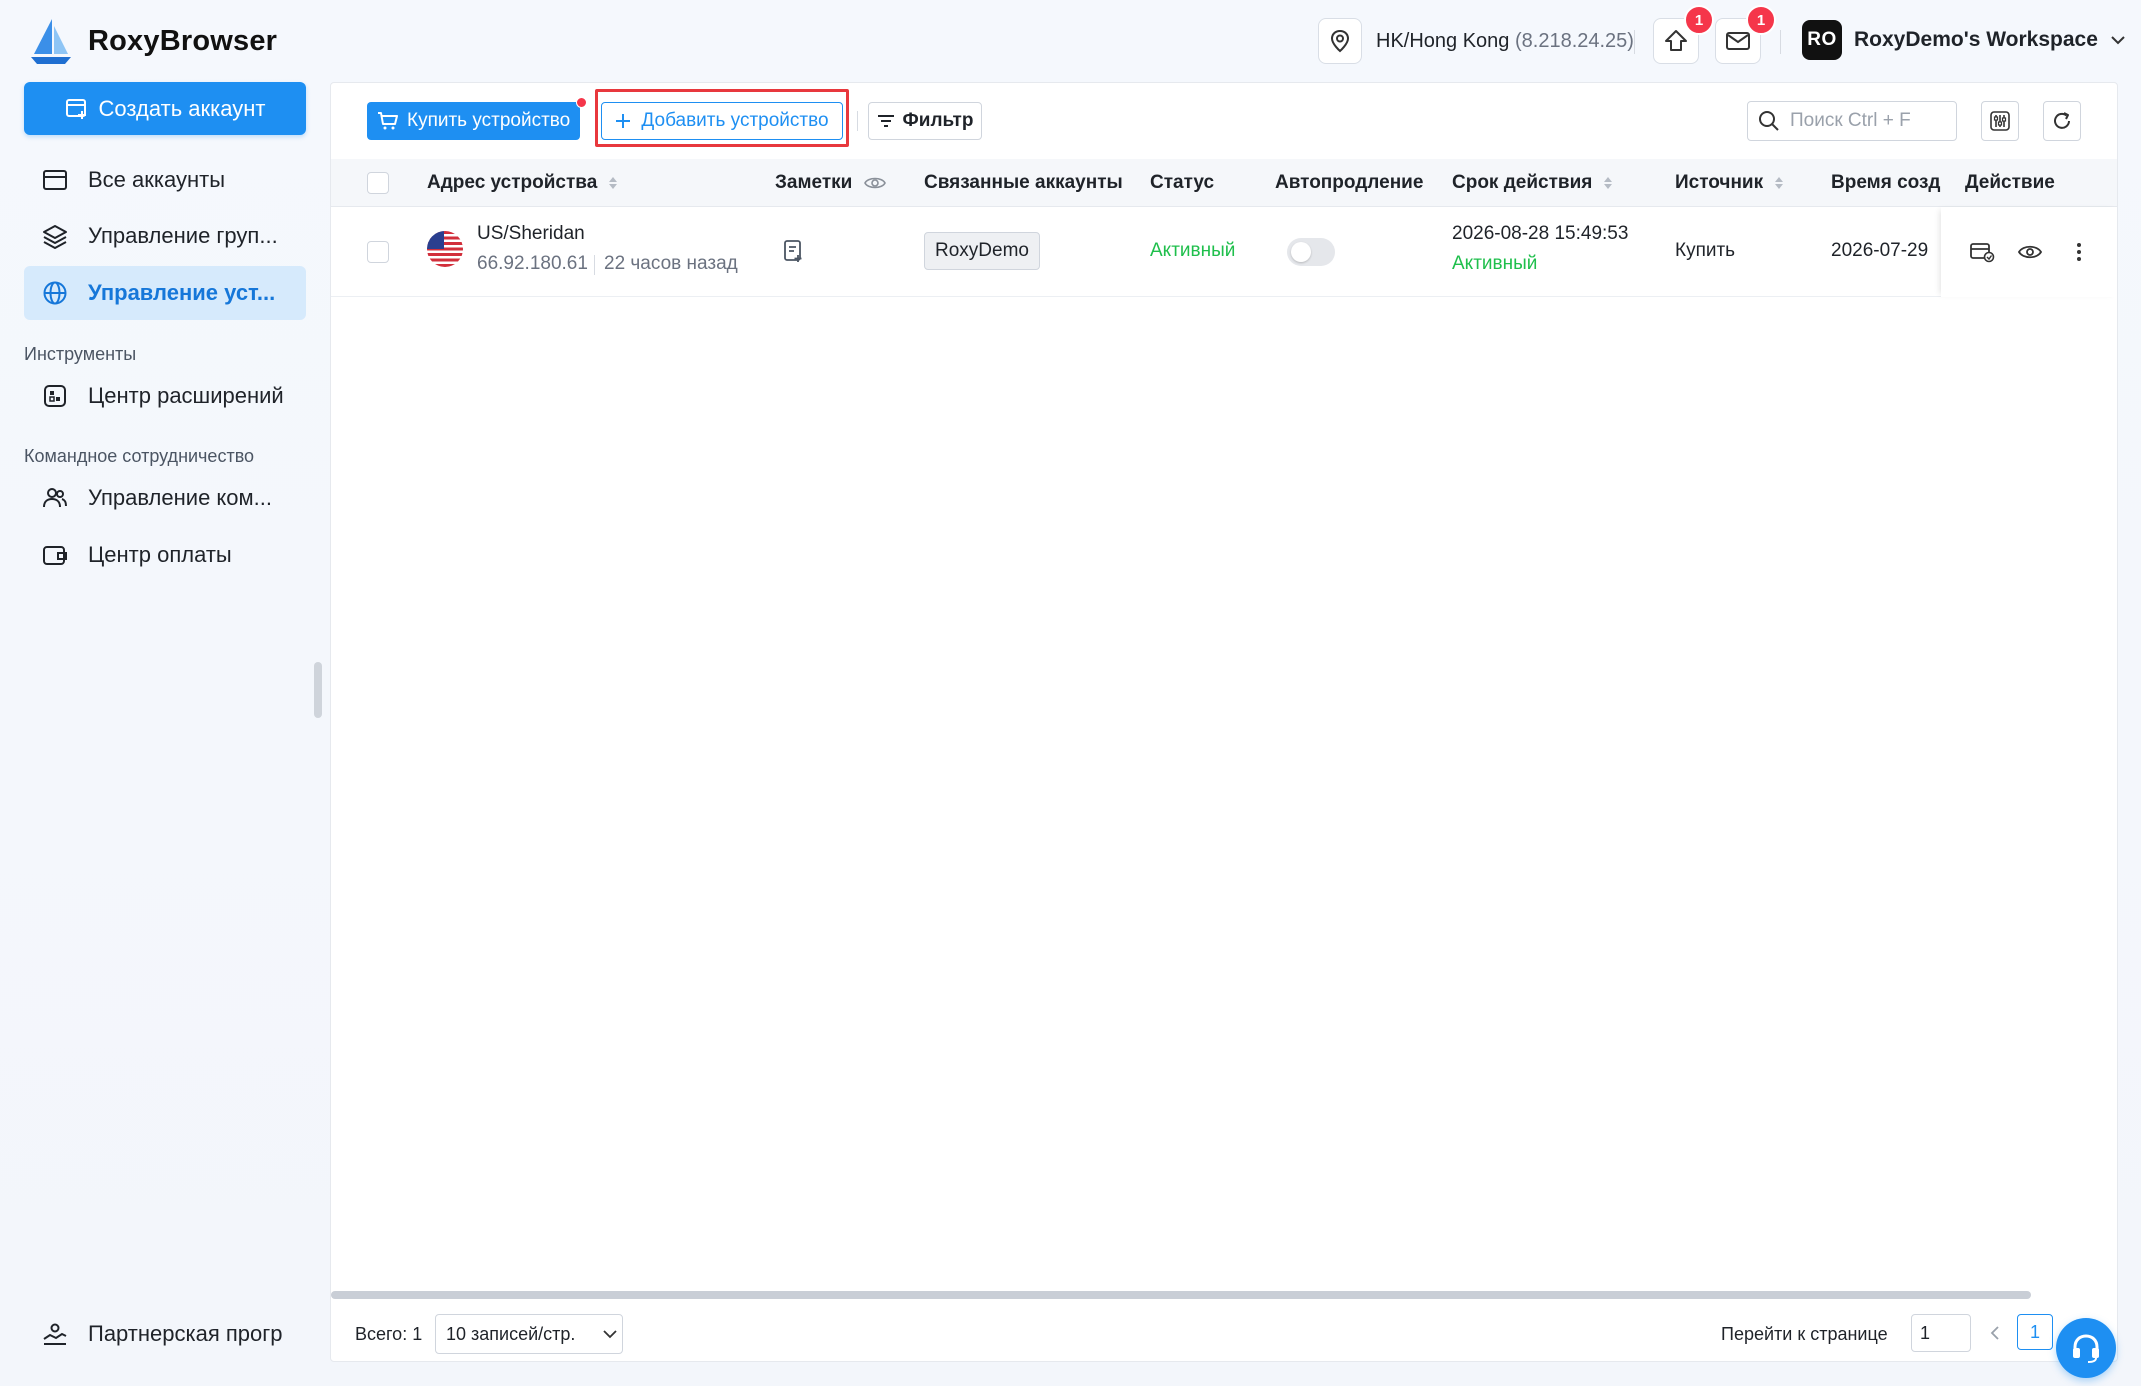 This screenshot has width=2141, height=1386. I want to click on sidebar-item-label: Центр расширений, so click(186, 395).